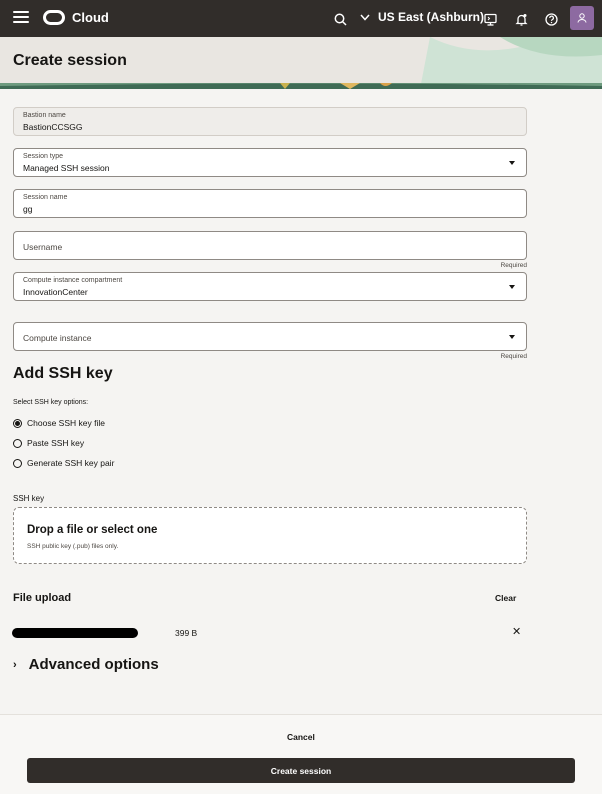  I want to click on session-name-value: gg, so click(28, 209).